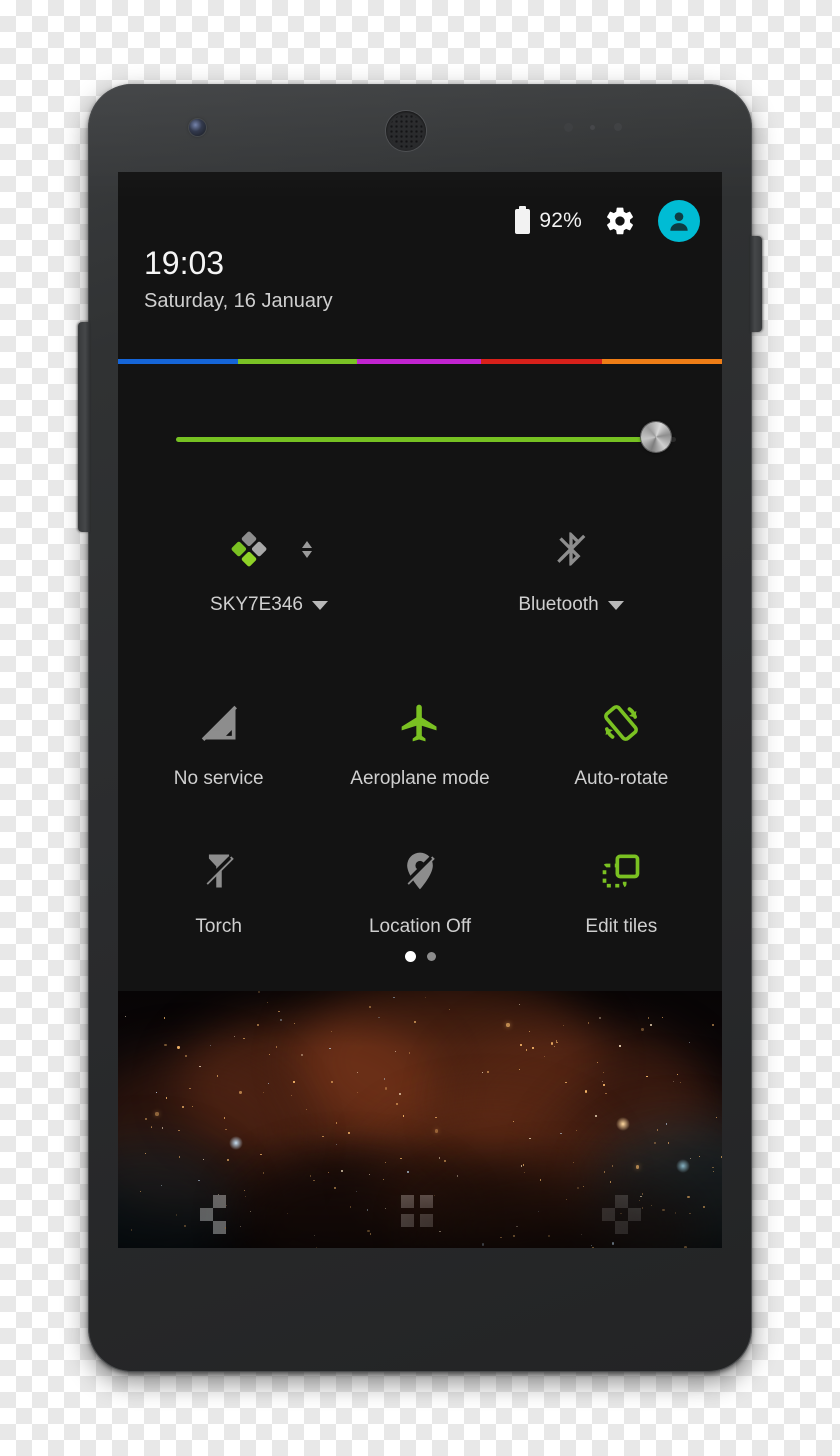  What do you see at coordinates (307, 549) in the screenshot?
I see `wifi-activity-arrows` at bounding box center [307, 549].